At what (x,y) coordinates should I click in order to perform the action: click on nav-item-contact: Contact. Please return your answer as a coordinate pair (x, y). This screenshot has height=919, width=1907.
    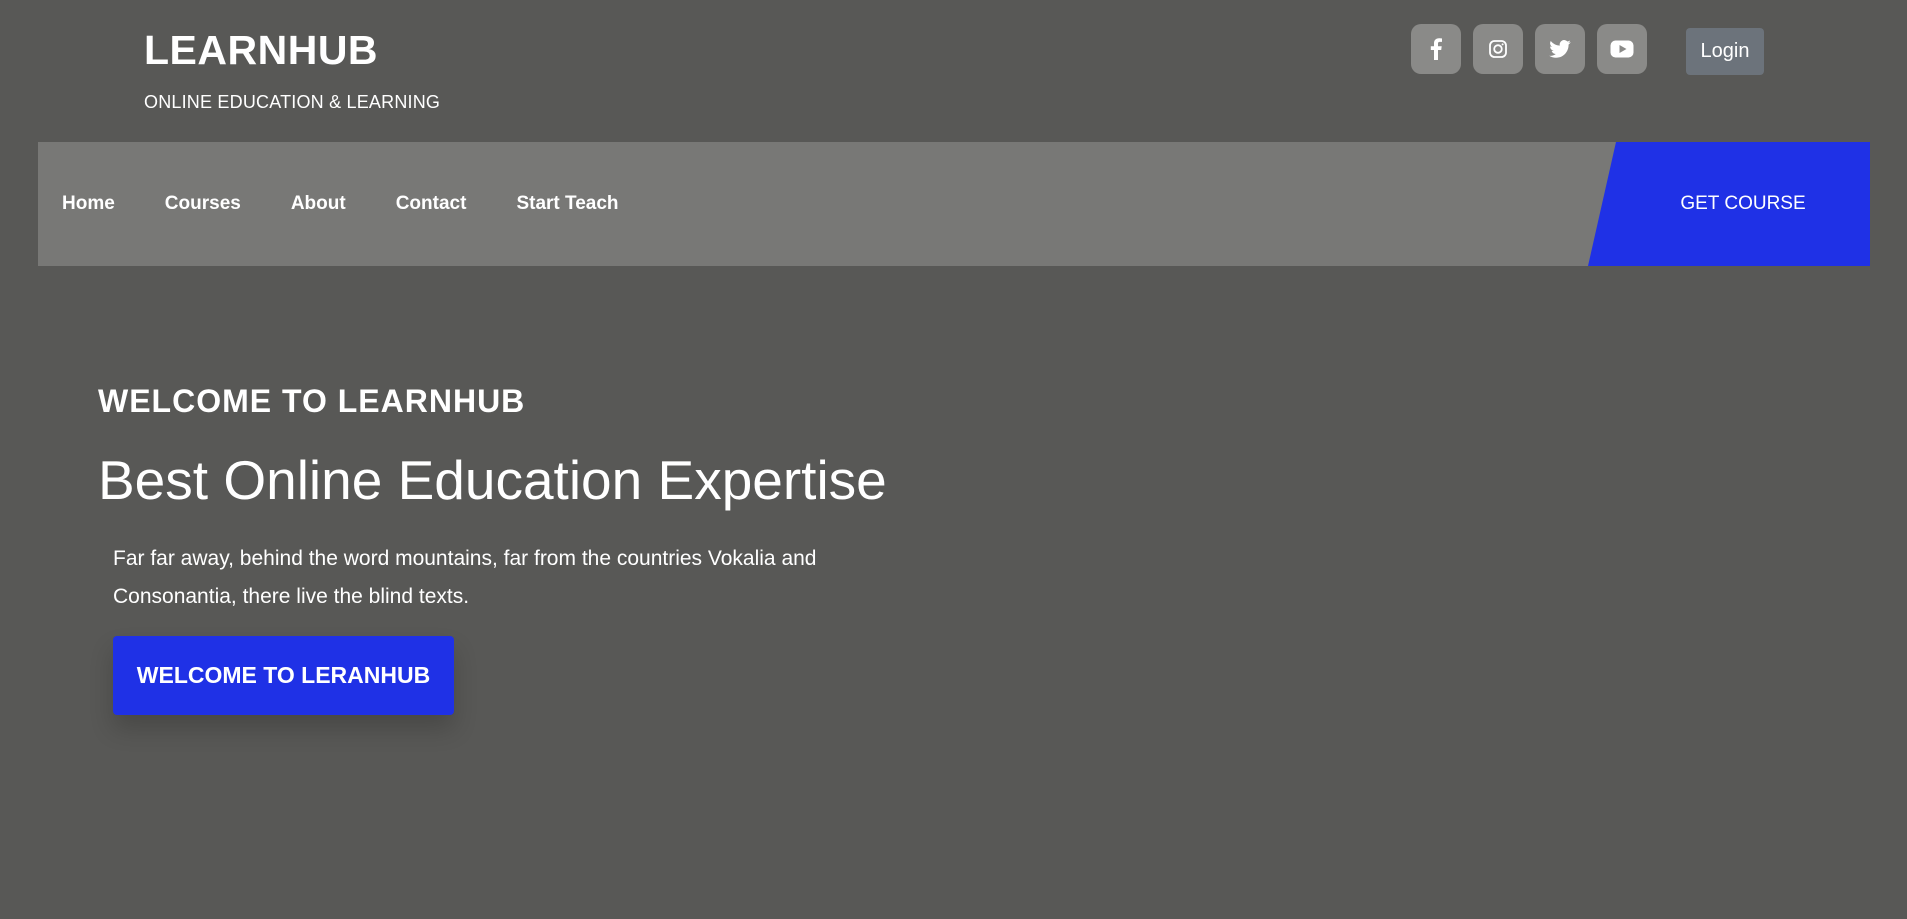
    Looking at the image, I should click on (431, 204).